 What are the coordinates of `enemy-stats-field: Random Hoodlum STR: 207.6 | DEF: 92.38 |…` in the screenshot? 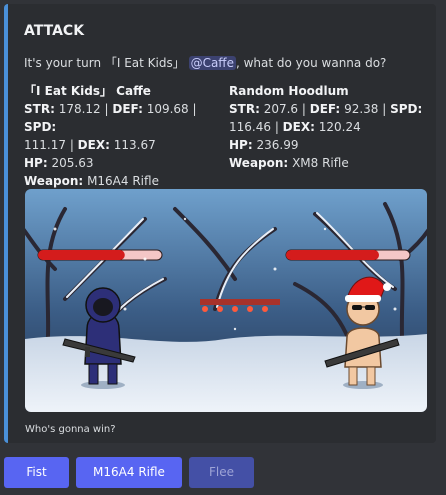 It's located at (329, 127).